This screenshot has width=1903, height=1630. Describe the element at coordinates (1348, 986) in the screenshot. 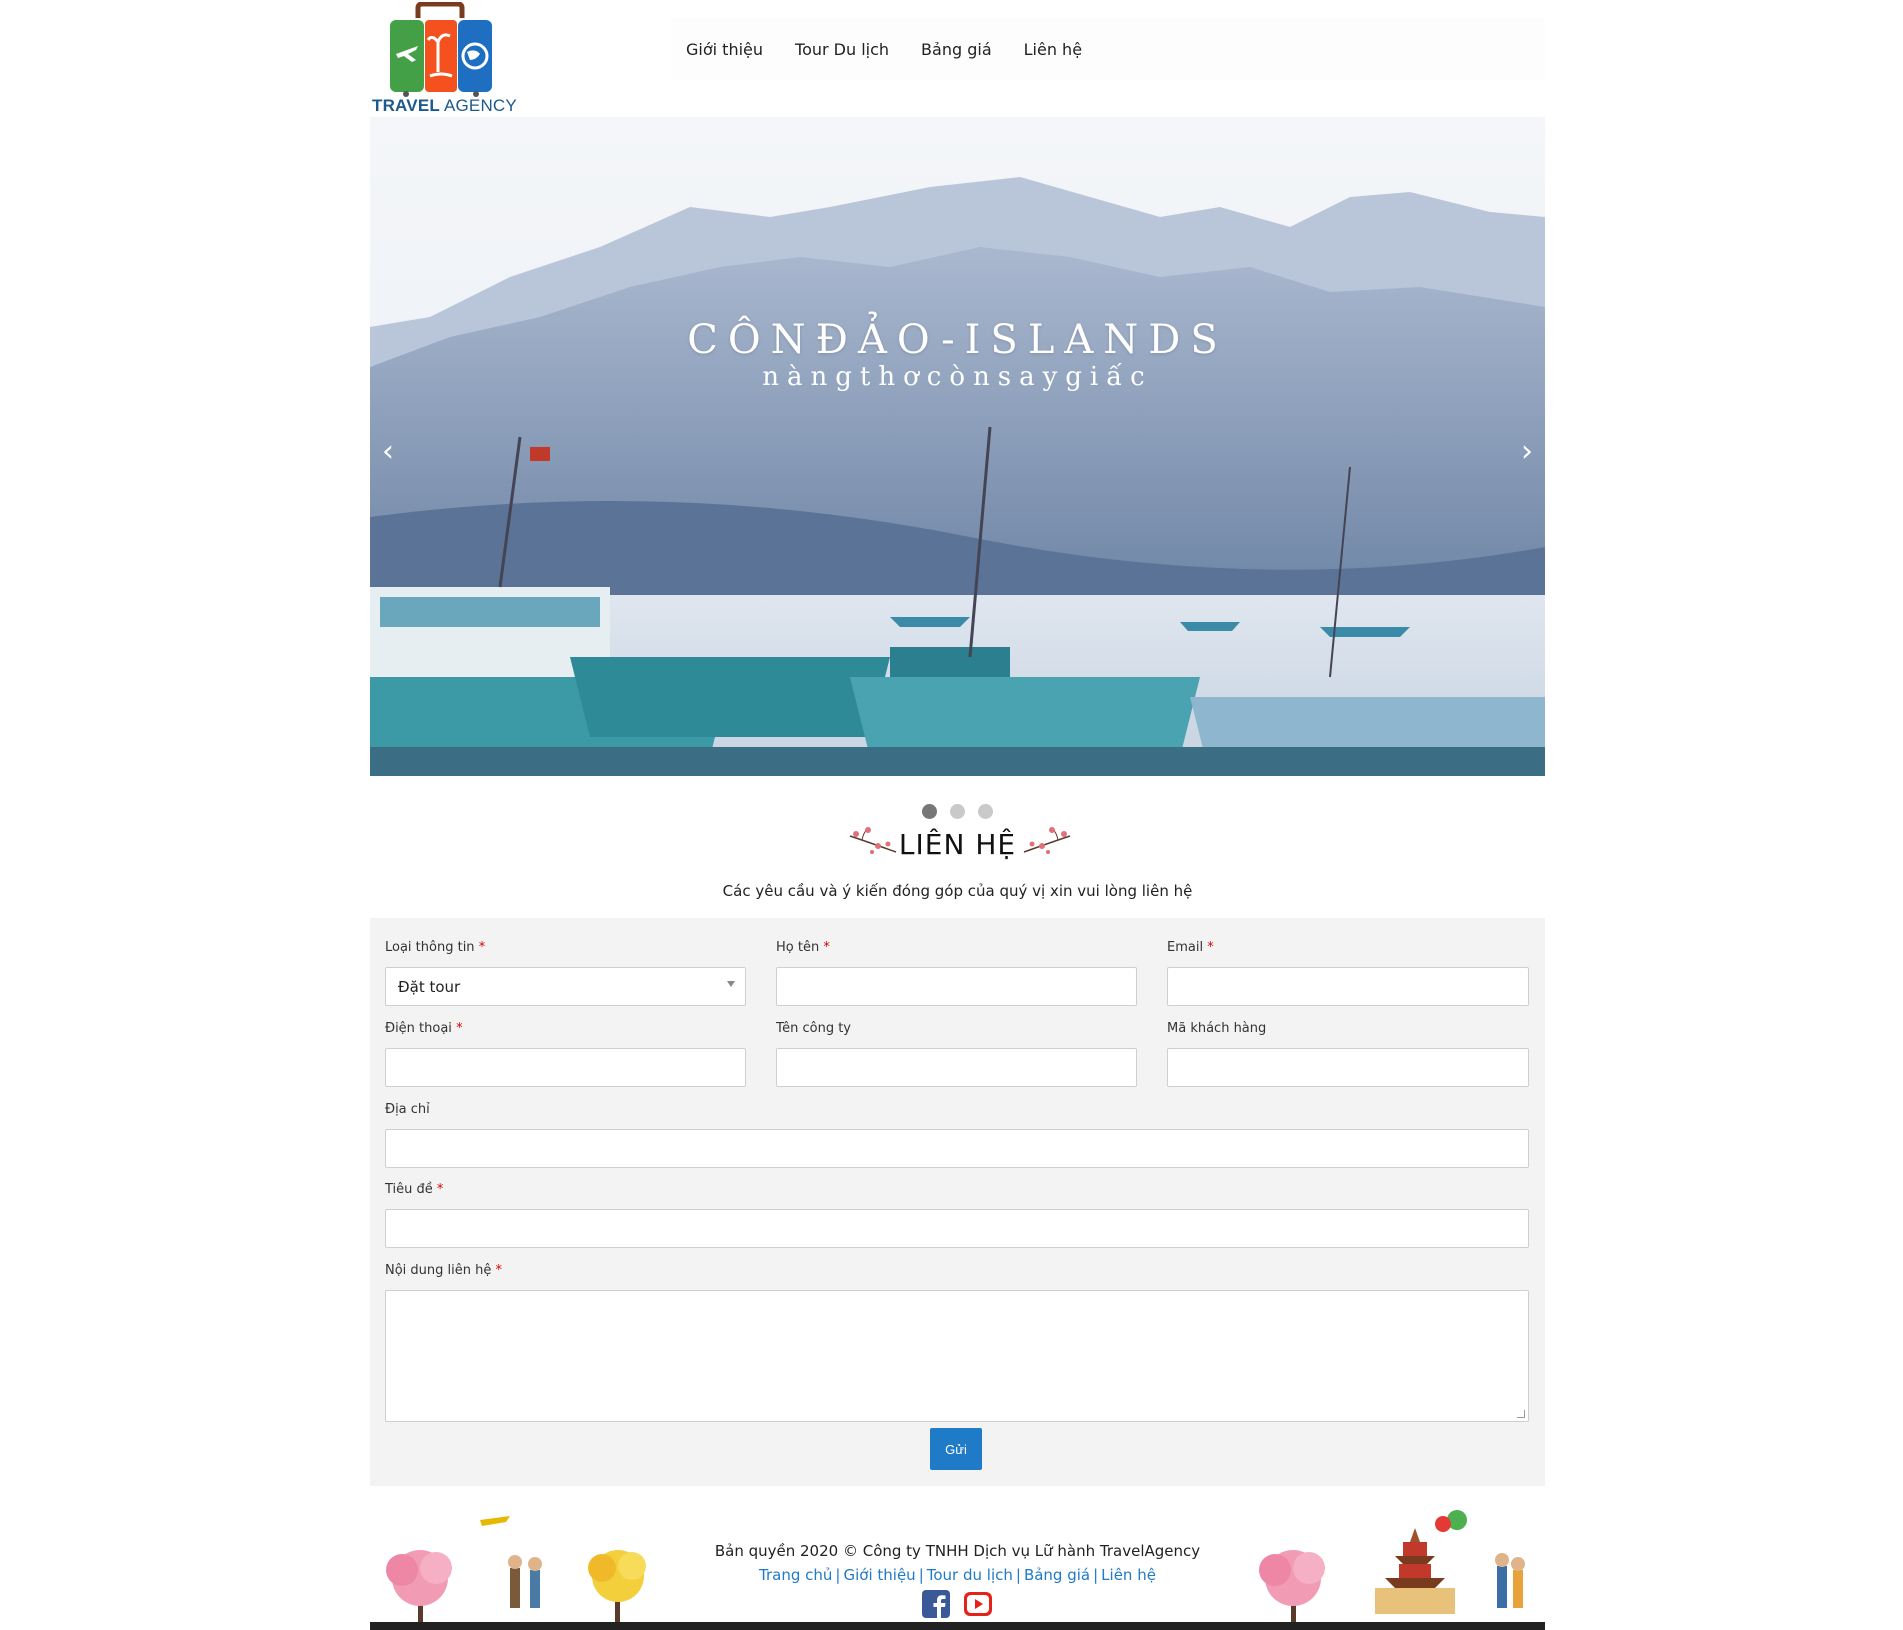

I see `email-input` at that location.